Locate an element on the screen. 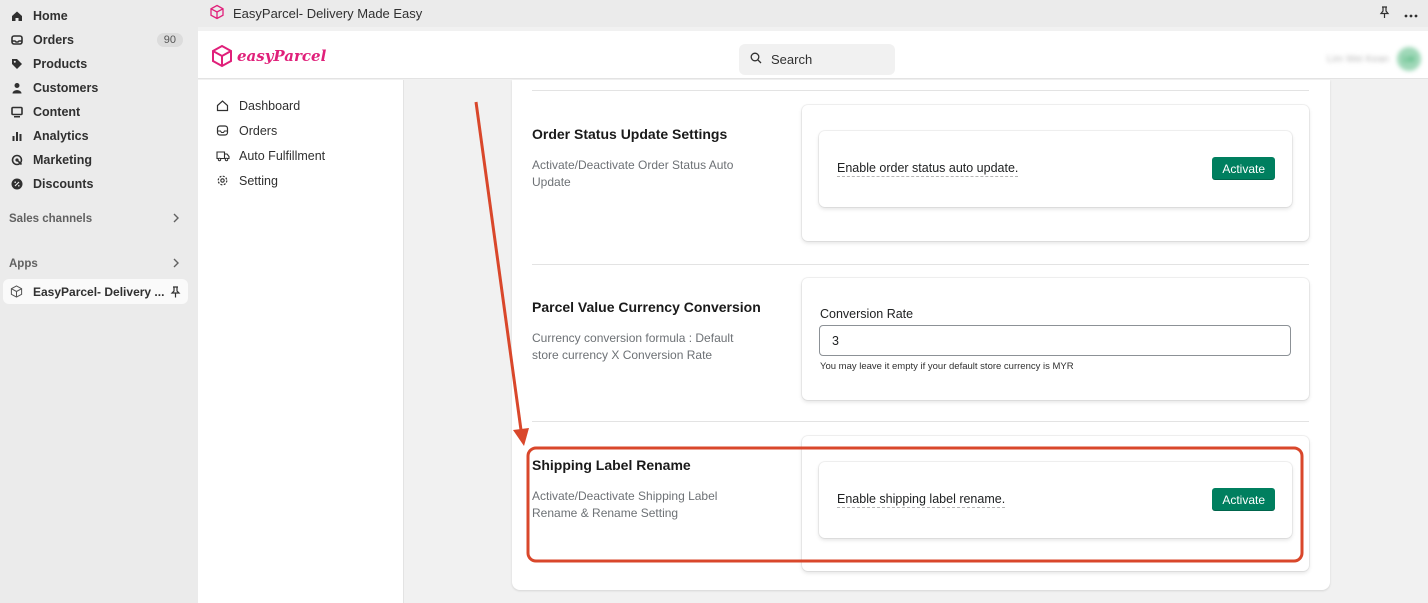 This screenshot has width=1428, height=603. app-titlebar: EasyParcel- Delivery Made Easy is located at coordinates (813, 13).